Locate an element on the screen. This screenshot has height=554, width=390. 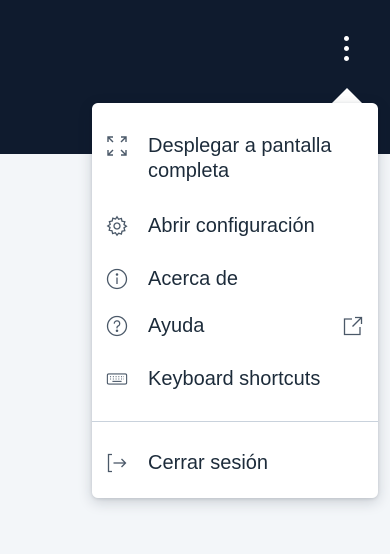
expand-icon is located at coordinates (117, 146).